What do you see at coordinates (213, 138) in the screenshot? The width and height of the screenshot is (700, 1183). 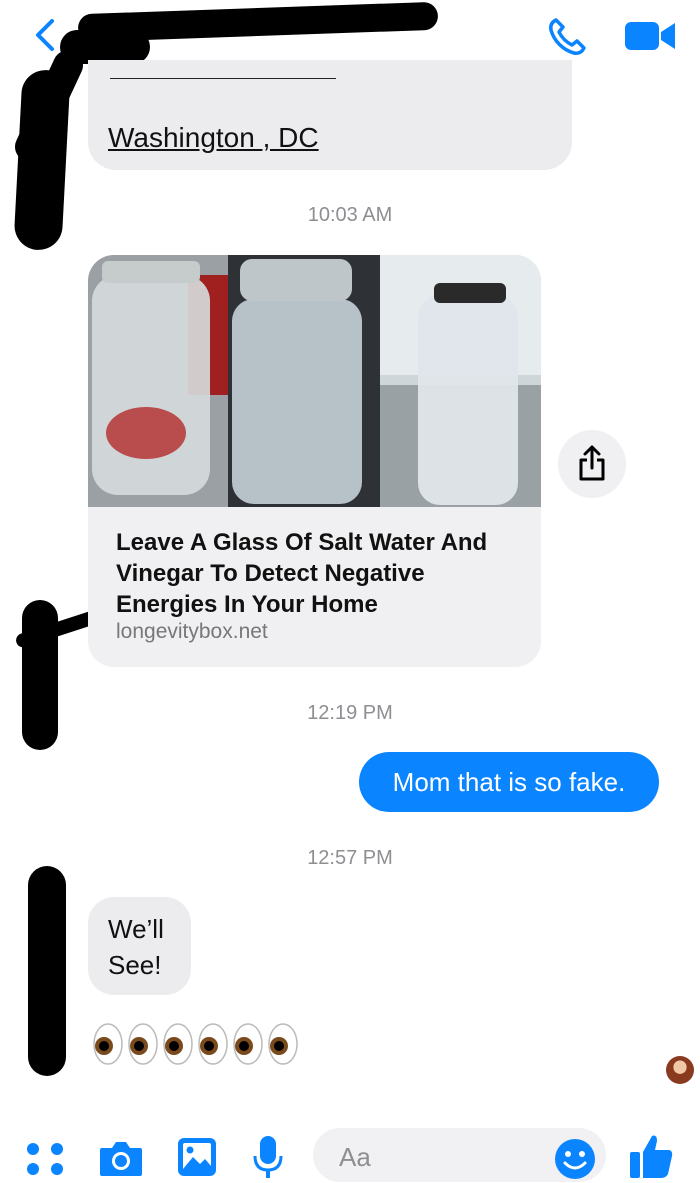 I see `location-link: Washington , DC` at bounding box center [213, 138].